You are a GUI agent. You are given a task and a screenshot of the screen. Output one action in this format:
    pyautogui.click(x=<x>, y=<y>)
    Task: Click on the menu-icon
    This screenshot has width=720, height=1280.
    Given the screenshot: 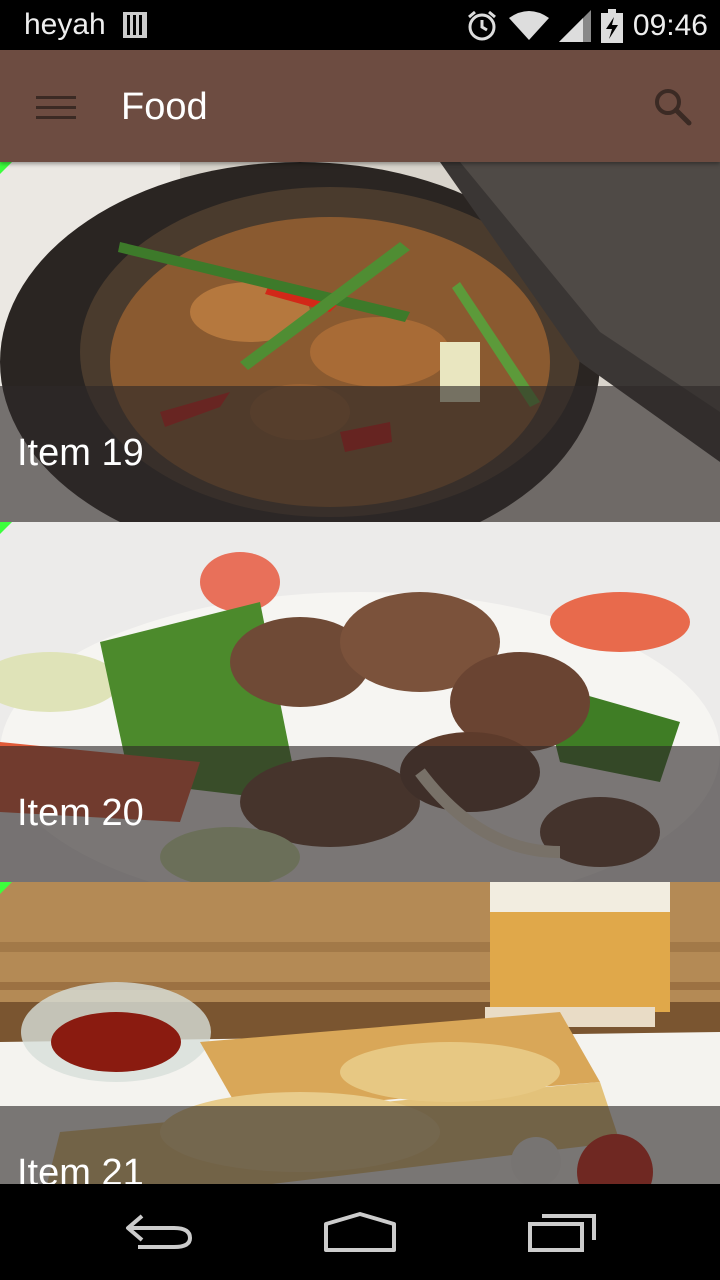 What is the action you would take?
    pyautogui.click(x=56, y=108)
    